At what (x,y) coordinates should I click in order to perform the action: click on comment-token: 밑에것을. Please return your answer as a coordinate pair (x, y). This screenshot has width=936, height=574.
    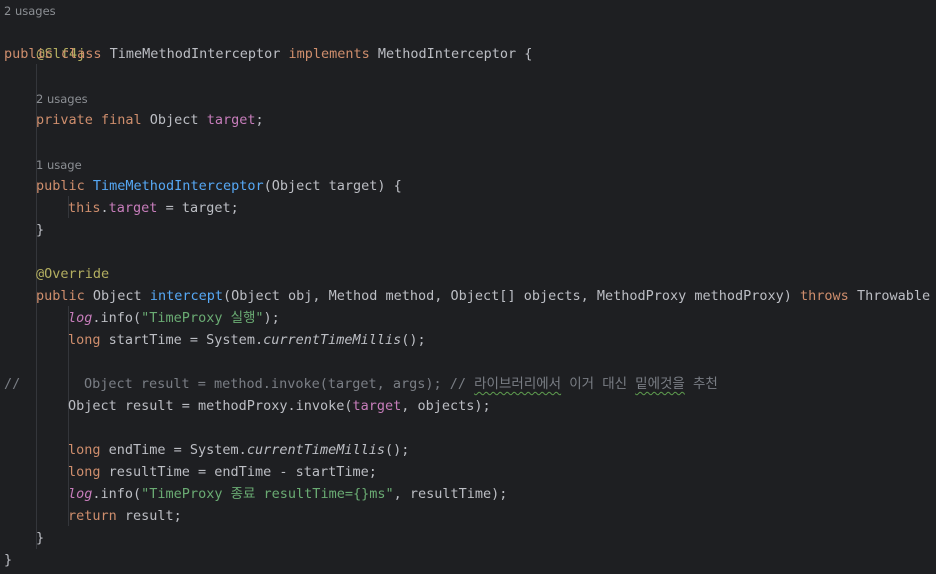
    Looking at the image, I should click on (660, 384).